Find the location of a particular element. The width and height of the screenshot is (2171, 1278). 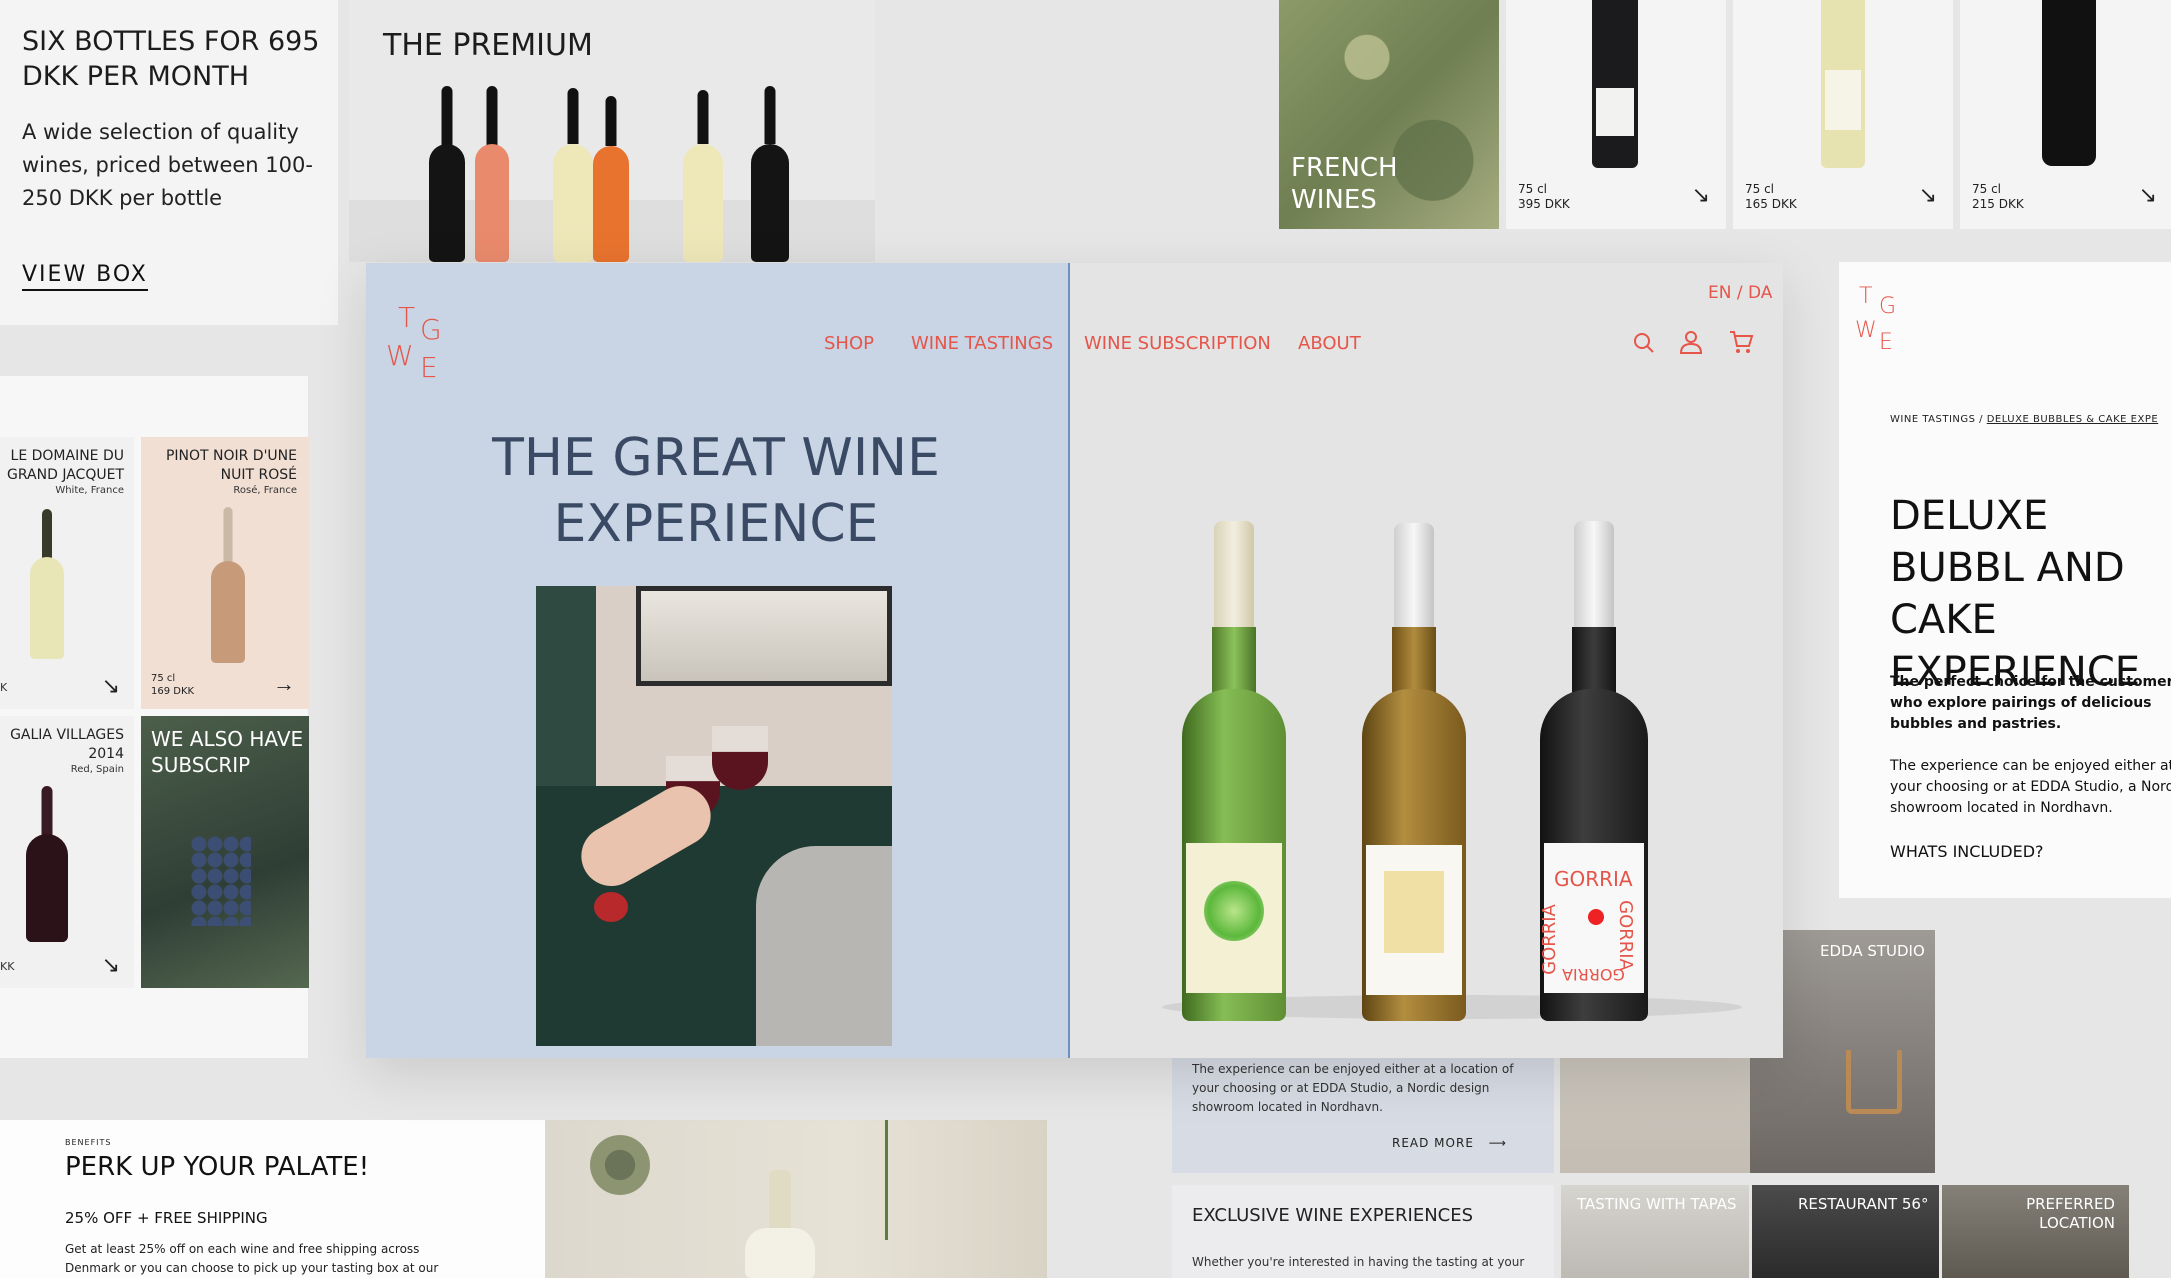

price-fragment: KK is located at coordinates (7, 966).